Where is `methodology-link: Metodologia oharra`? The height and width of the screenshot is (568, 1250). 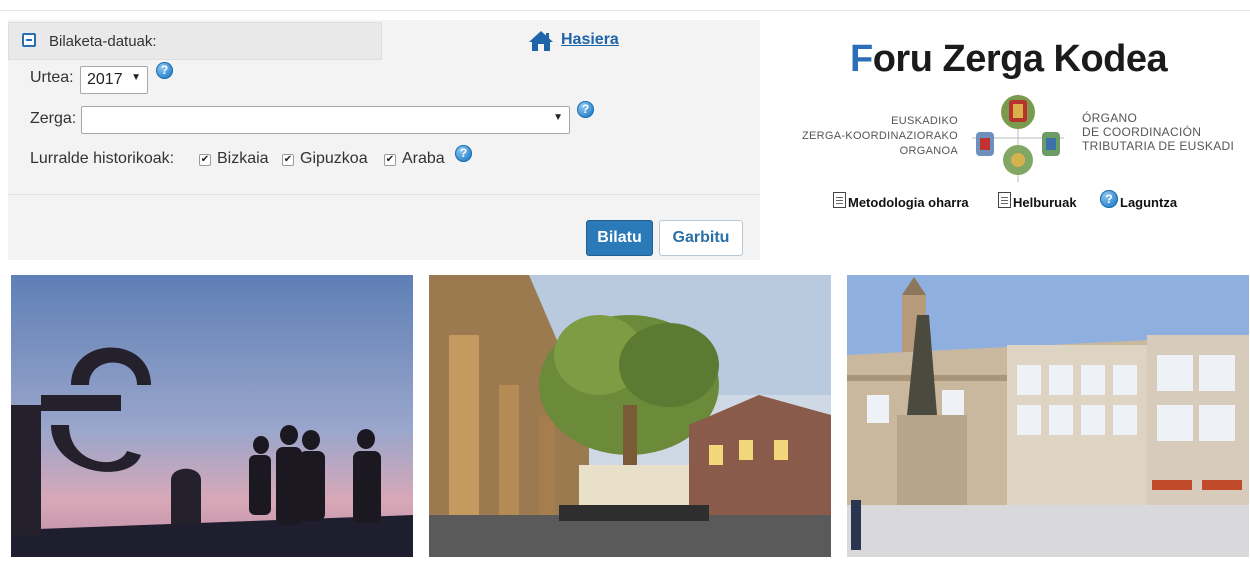 methodology-link: Metodologia oharra is located at coordinates (908, 202).